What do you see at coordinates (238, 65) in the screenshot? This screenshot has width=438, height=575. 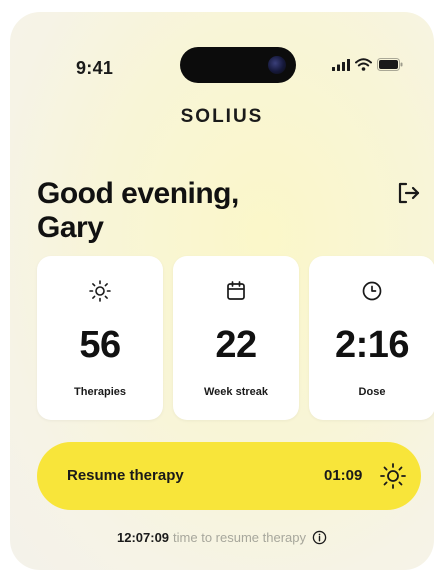 I see `dynamic-island` at bounding box center [238, 65].